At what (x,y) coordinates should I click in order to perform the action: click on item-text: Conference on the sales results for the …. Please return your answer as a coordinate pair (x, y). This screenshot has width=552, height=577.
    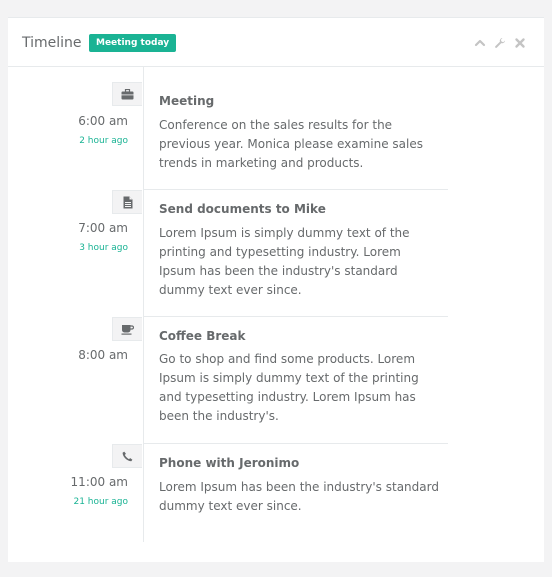
    Looking at the image, I should click on (291, 144).